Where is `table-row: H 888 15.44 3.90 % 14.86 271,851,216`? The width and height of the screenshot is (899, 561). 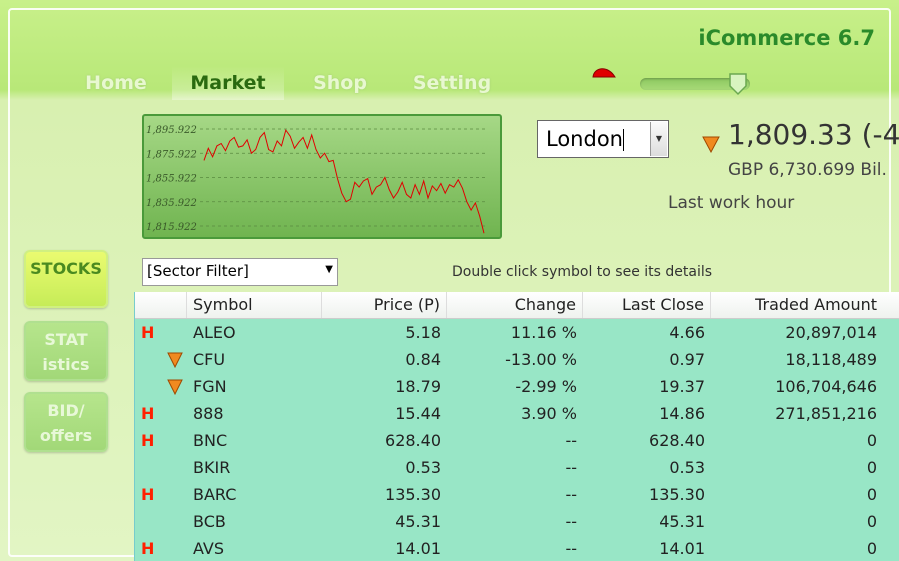
table-row: H 888 15.44 3.90 % 14.86 271,851,216 is located at coordinates (517, 413).